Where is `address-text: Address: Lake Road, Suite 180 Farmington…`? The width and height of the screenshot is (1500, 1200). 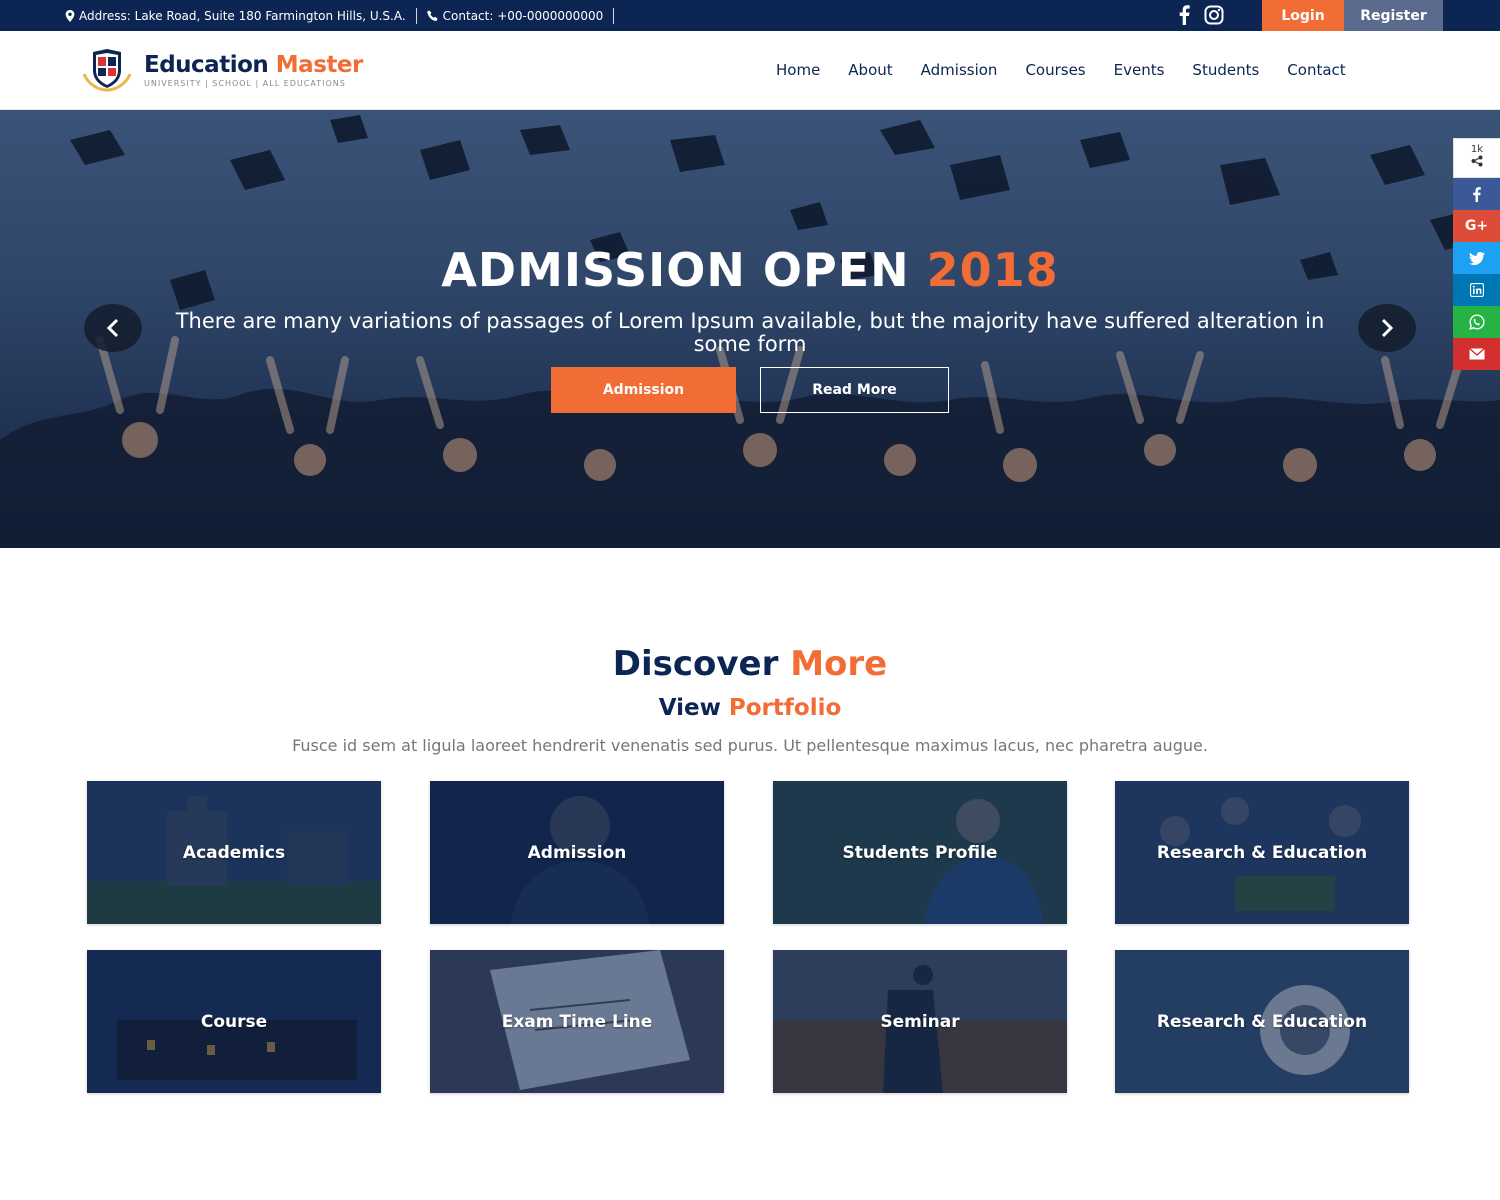 address-text: Address: Lake Road, Suite 180 Farmington… is located at coordinates (242, 16).